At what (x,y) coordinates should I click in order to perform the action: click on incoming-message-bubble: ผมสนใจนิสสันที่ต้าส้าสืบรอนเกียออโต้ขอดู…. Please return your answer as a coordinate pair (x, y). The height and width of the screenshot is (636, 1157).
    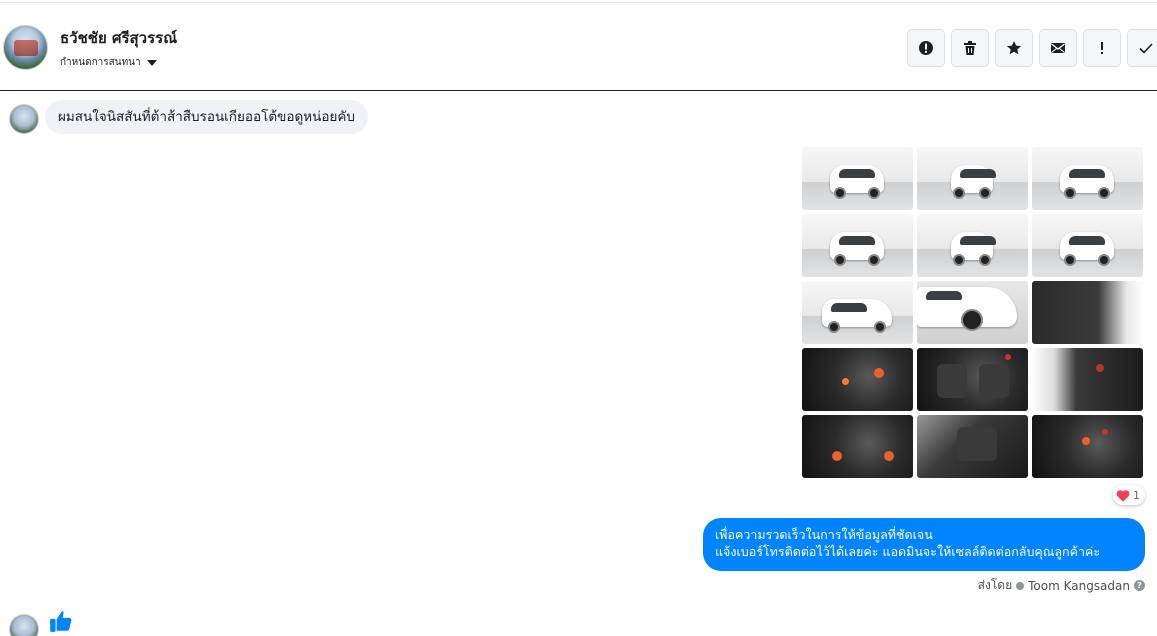
    Looking at the image, I should click on (206, 117).